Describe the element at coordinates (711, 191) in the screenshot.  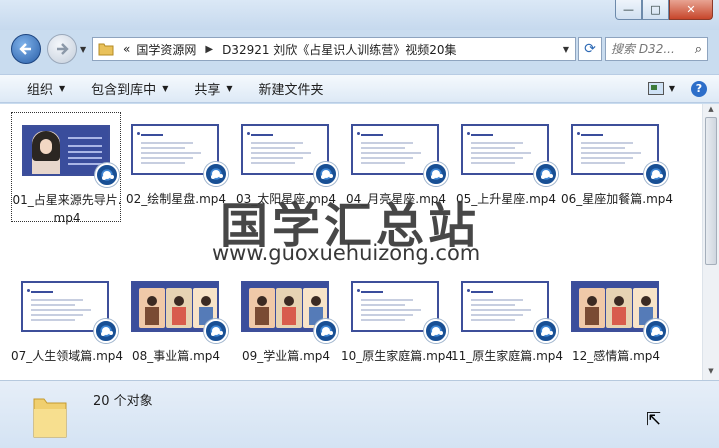
I see `scrollbar-thumb` at that location.